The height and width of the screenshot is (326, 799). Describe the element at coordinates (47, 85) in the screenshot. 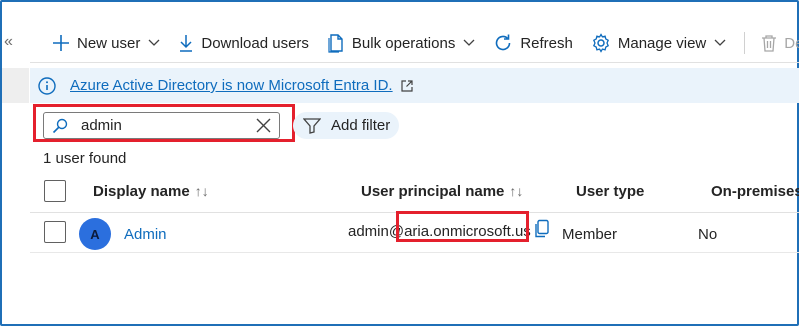

I see `info-icon` at that location.